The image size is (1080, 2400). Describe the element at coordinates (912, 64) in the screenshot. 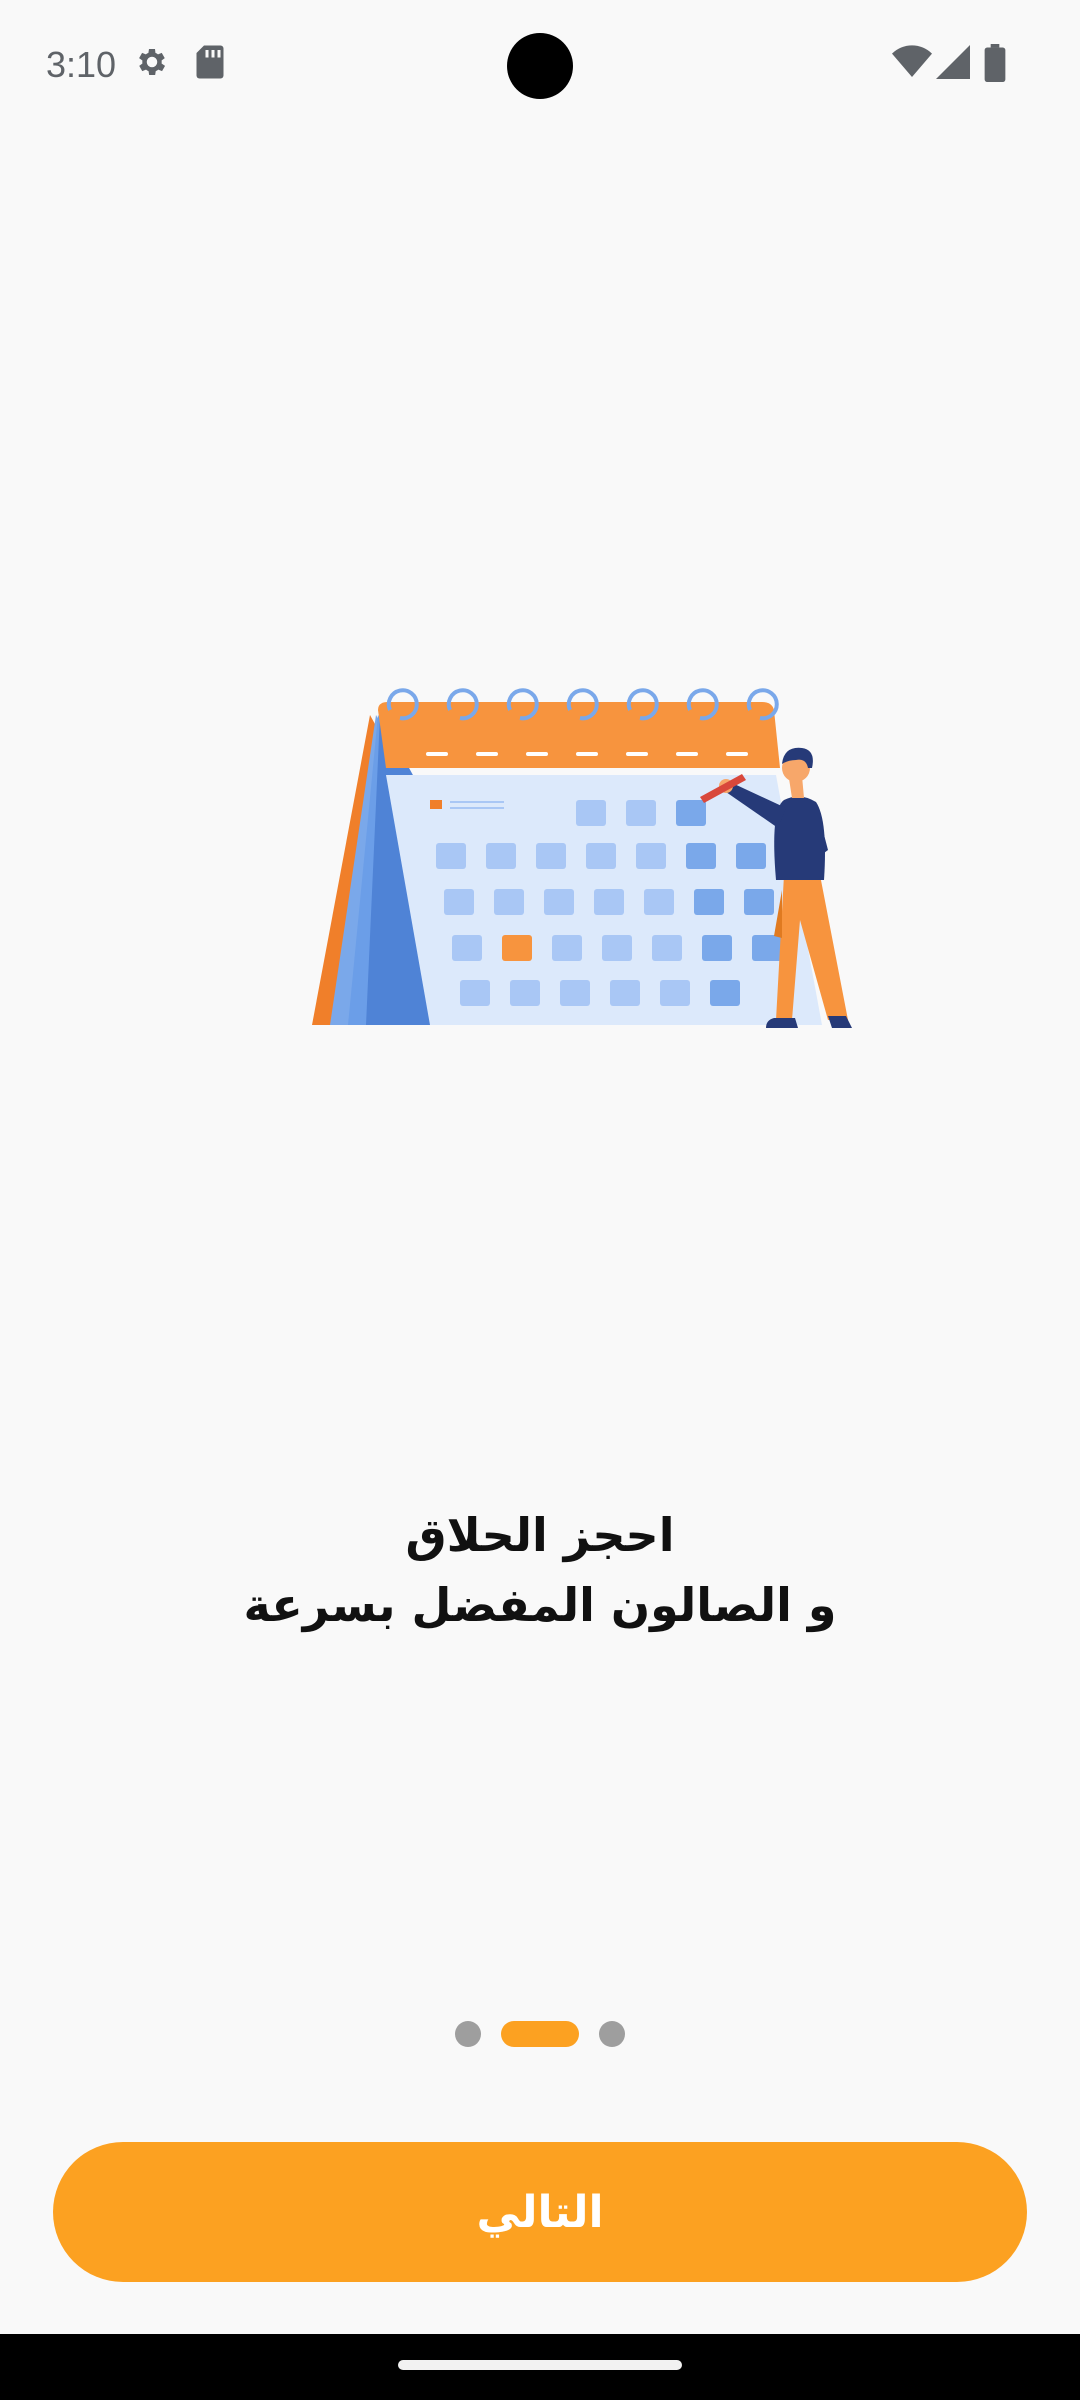

I see `wifi-icon` at that location.